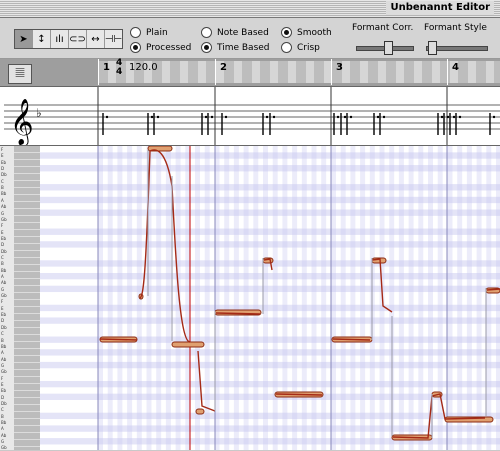  Describe the element at coordinates (243, 32) in the screenshot. I see `note-based-label: Note Based` at that location.